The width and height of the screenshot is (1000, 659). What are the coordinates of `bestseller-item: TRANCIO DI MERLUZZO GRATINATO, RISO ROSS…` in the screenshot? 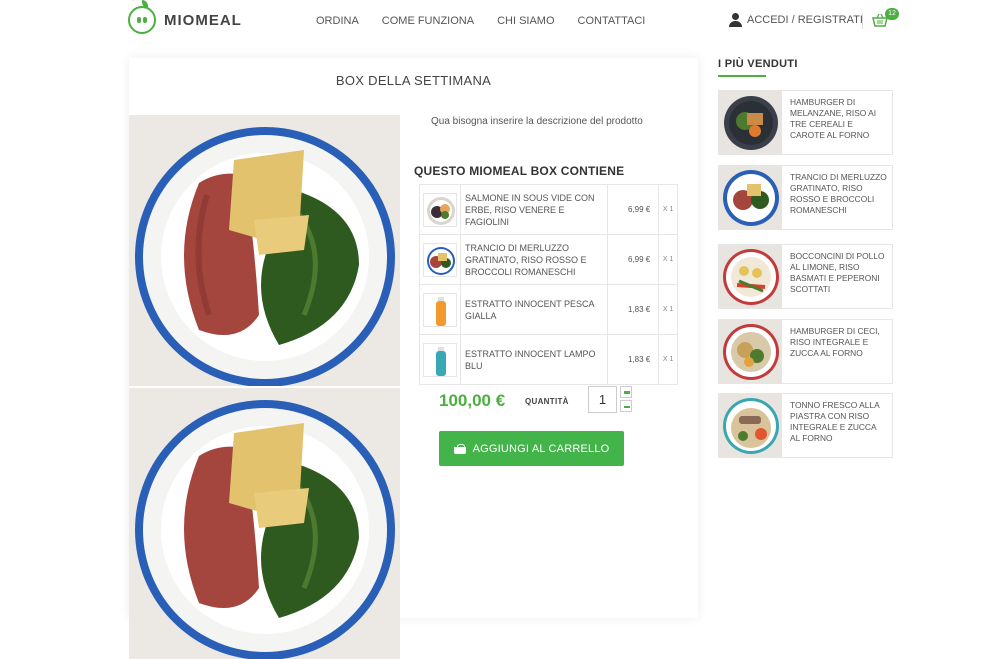 It's located at (805, 197).